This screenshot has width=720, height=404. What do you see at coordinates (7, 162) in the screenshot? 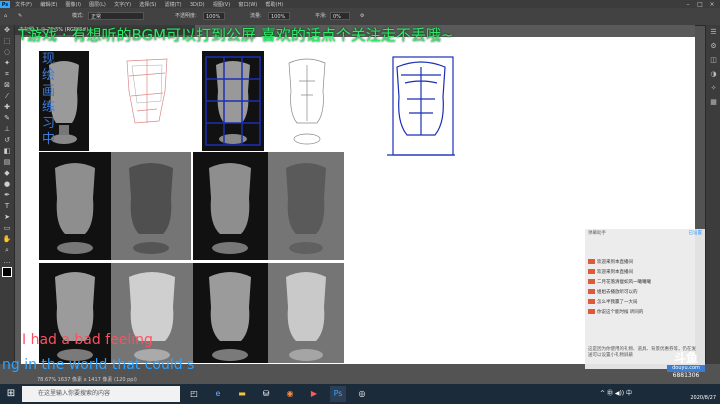
I see `gradient-icon: ▤` at bounding box center [7, 162].